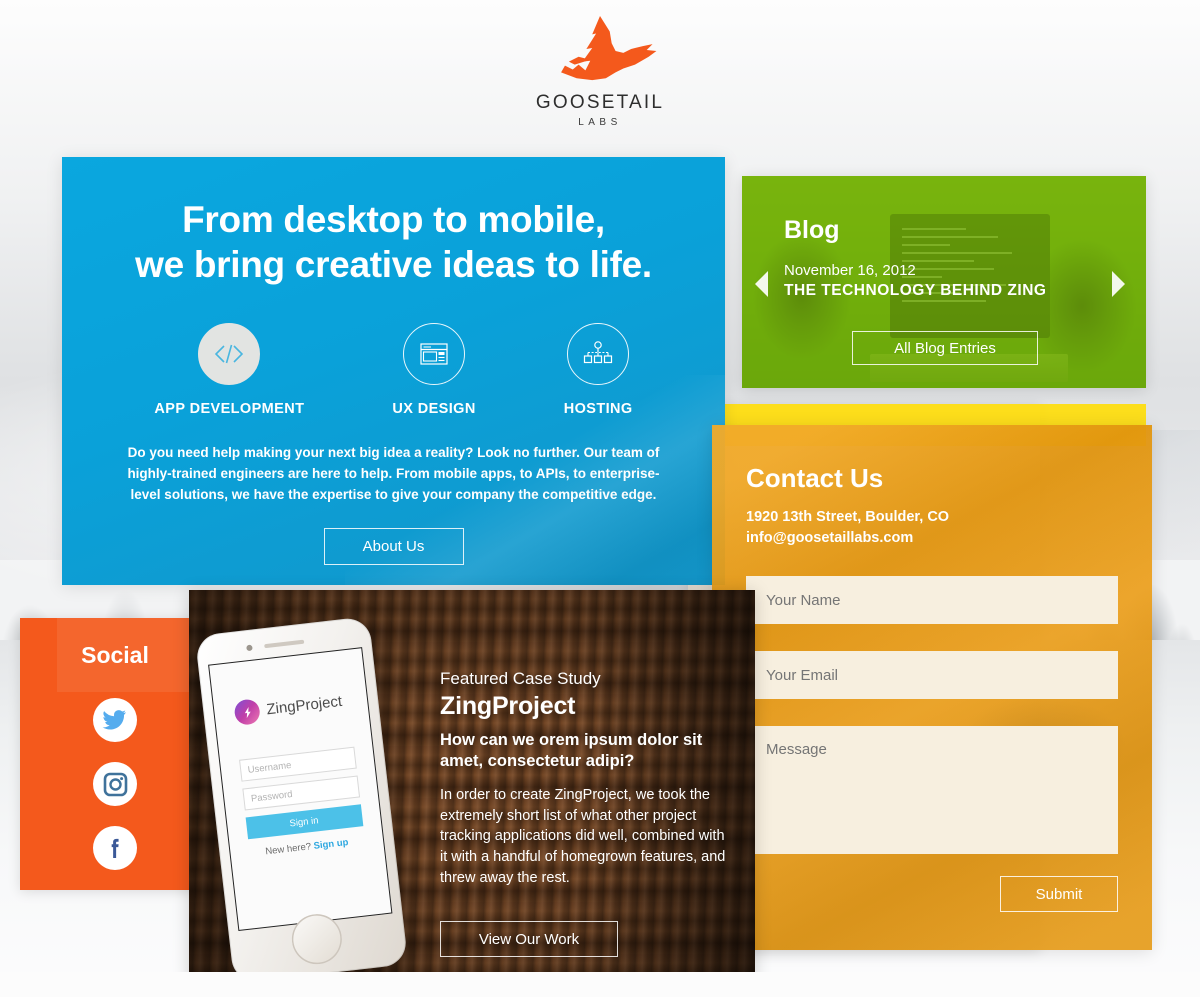  I want to click on logo-subtitle: LABS, so click(600, 122).